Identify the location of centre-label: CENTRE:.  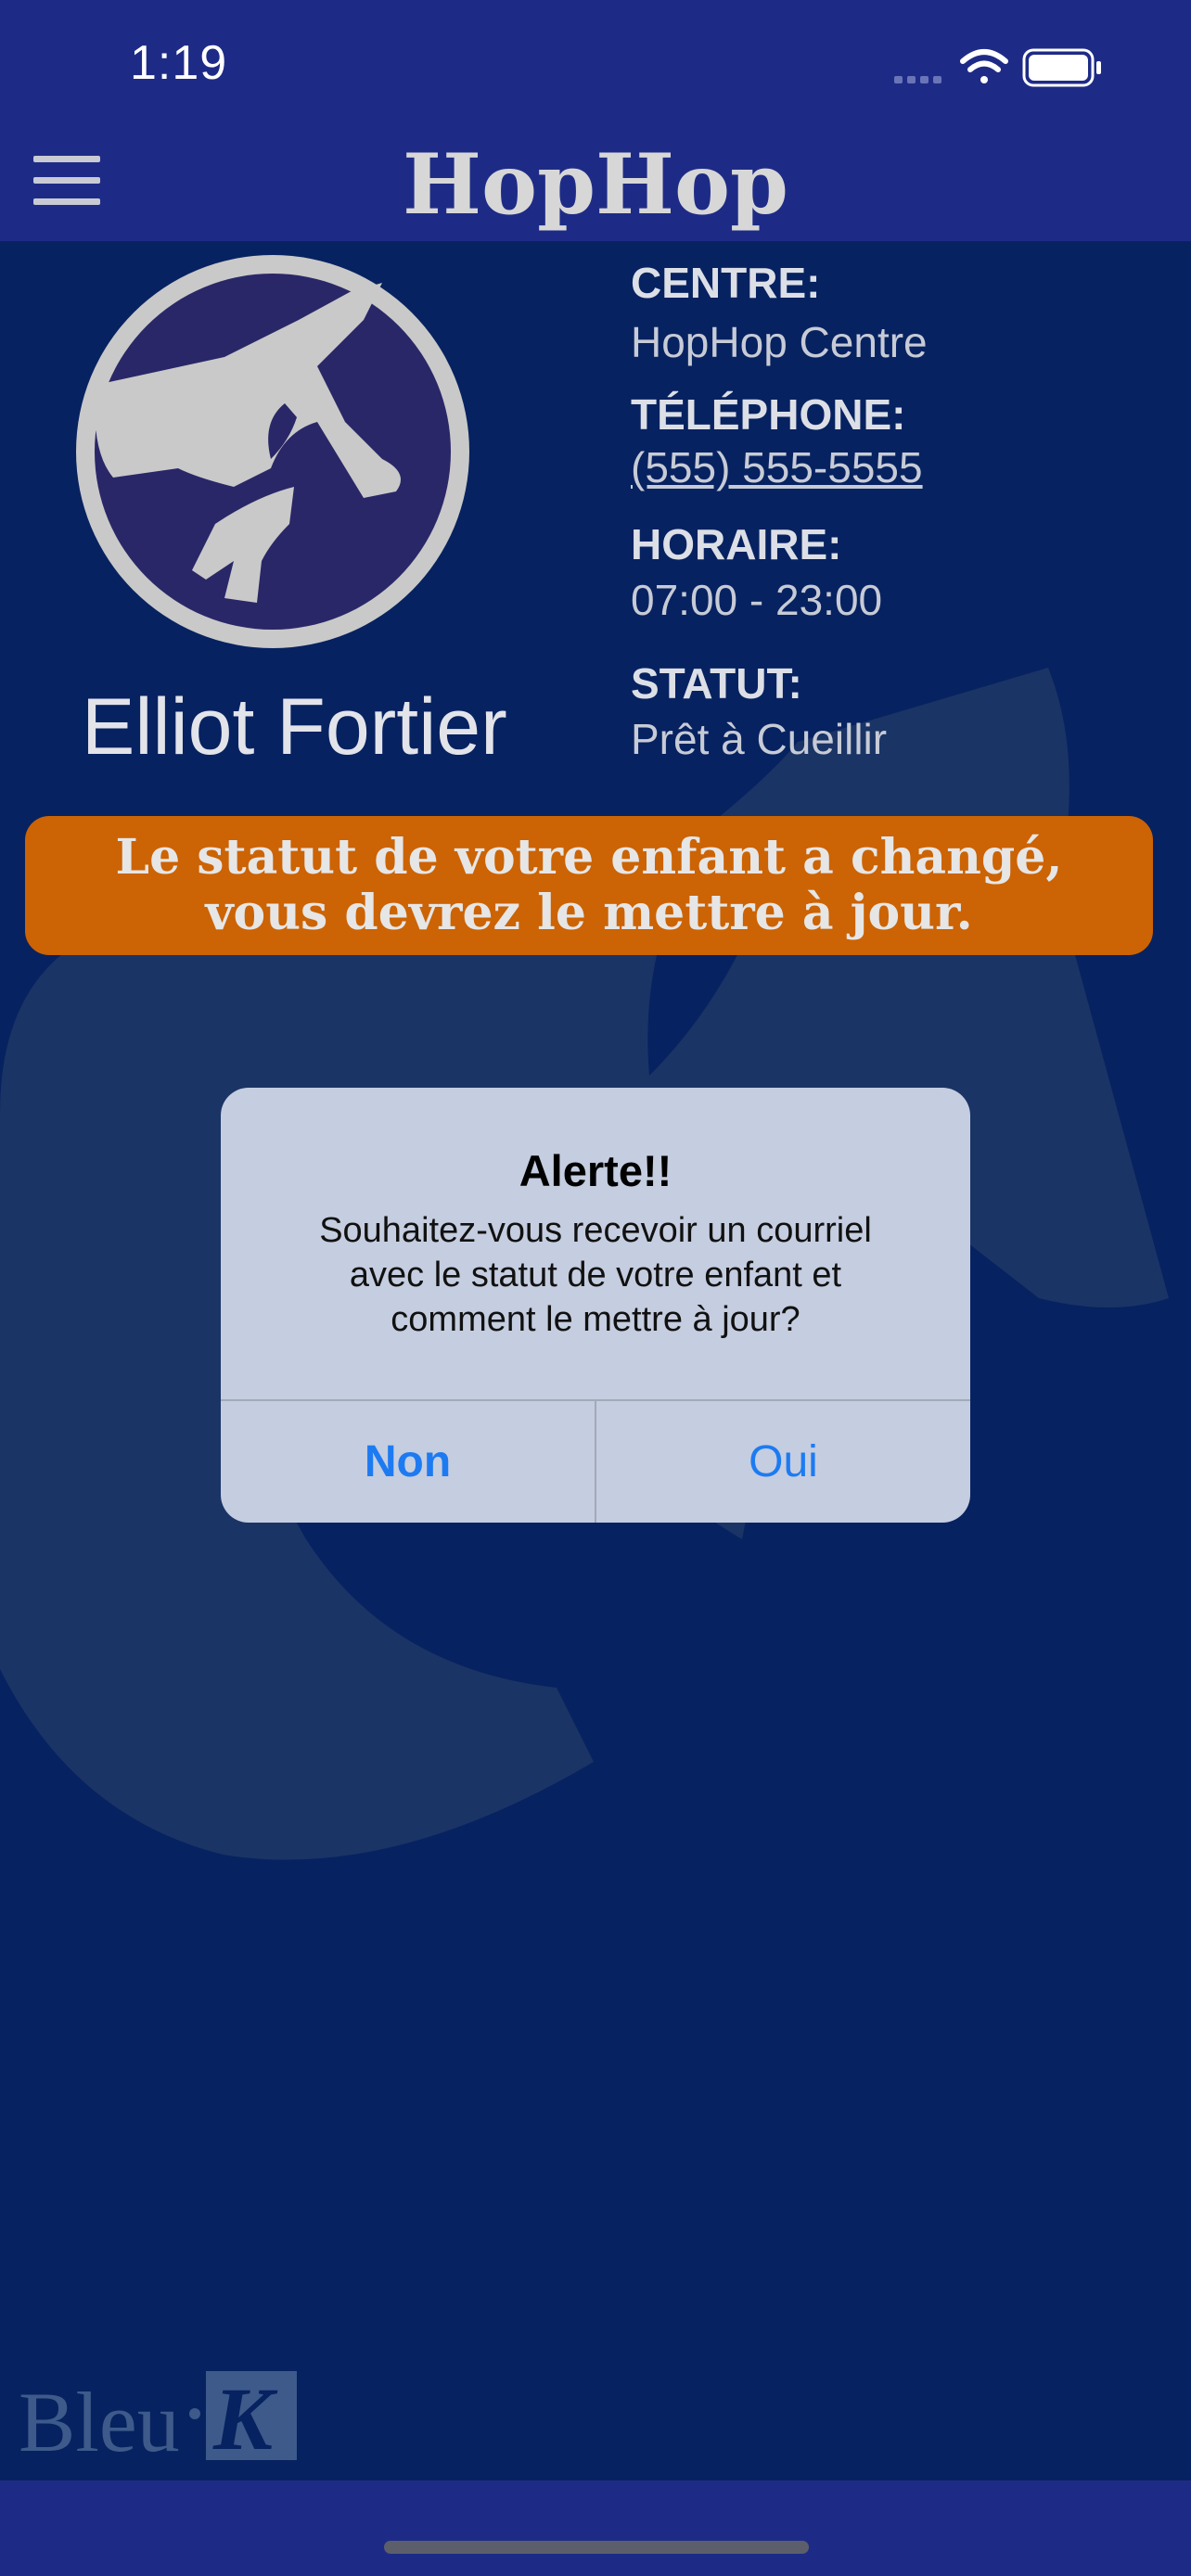
(726, 283).